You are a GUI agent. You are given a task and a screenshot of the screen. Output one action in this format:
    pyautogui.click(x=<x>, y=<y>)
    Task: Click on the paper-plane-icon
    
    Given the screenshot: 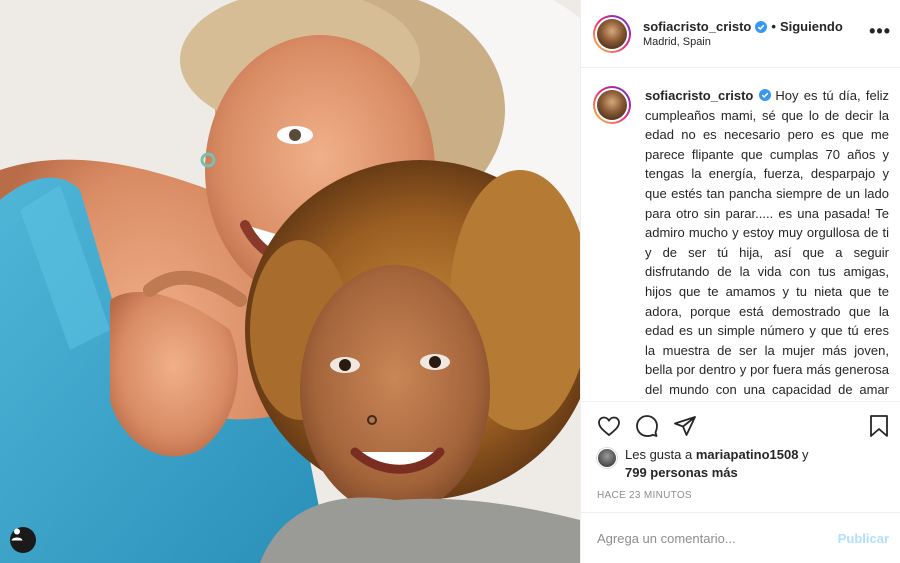 What is the action you would take?
    pyautogui.click(x=685, y=426)
    